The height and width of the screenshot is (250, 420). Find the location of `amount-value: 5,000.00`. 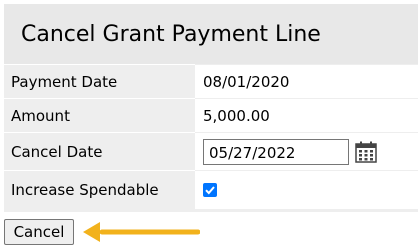

amount-value: 5,000.00 is located at coordinates (306, 115).